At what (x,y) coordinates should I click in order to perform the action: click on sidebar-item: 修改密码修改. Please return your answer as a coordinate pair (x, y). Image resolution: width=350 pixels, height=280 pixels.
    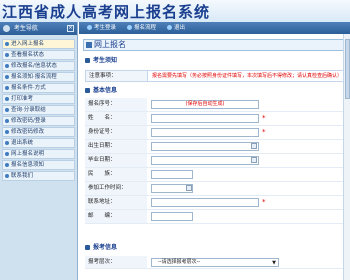
    Looking at the image, I should click on (38, 132).